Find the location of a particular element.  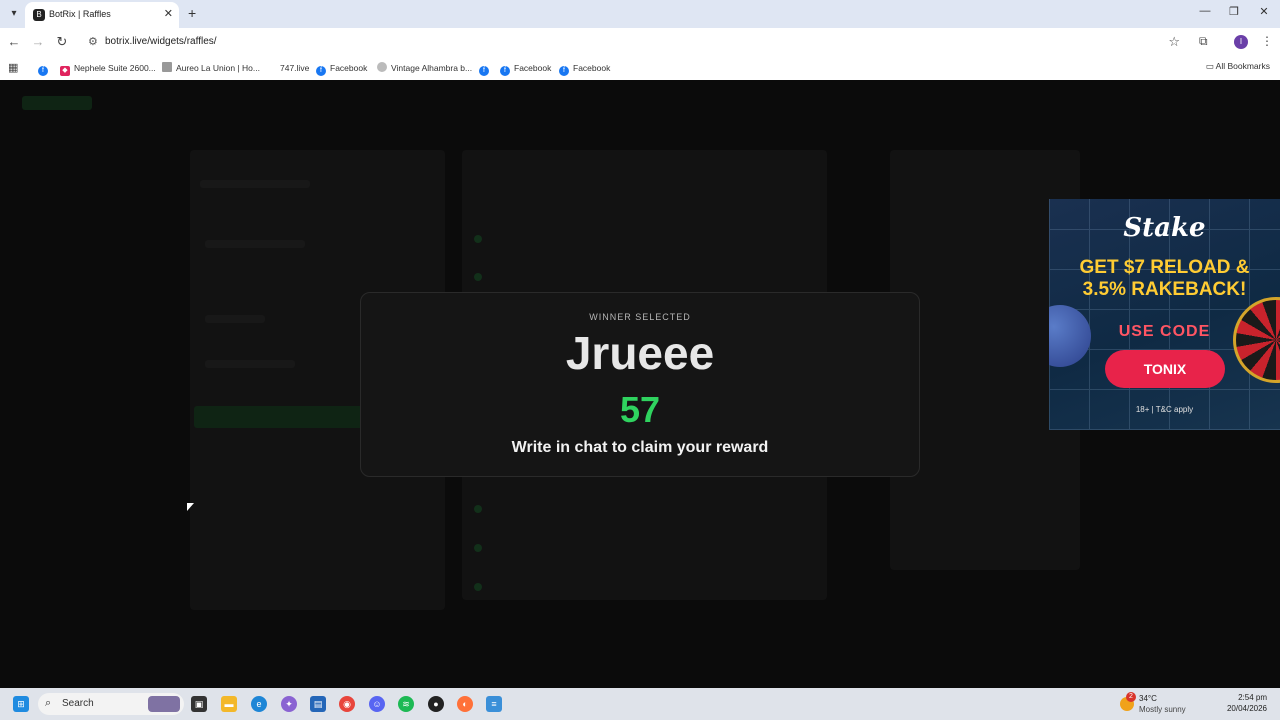

bookmark-facebook-3: f Facebook is located at coordinates (584, 68).